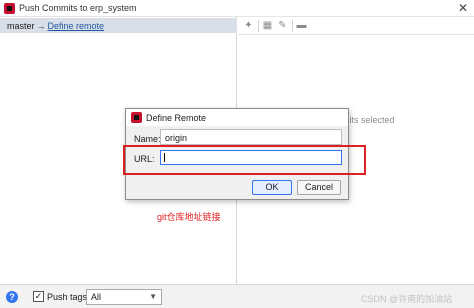 The image size is (474, 308). What do you see at coordinates (267, 25) in the screenshot?
I see `grid-icon: ▦` at bounding box center [267, 25].